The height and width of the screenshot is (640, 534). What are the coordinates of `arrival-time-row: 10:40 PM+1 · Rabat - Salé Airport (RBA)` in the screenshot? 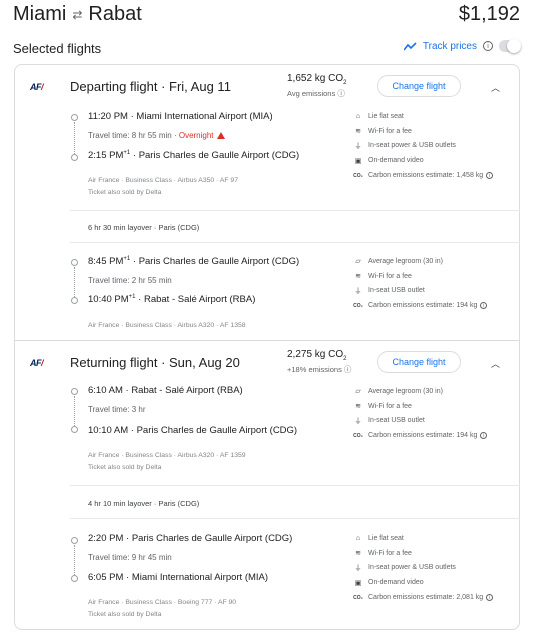 It's located at (172, 300).